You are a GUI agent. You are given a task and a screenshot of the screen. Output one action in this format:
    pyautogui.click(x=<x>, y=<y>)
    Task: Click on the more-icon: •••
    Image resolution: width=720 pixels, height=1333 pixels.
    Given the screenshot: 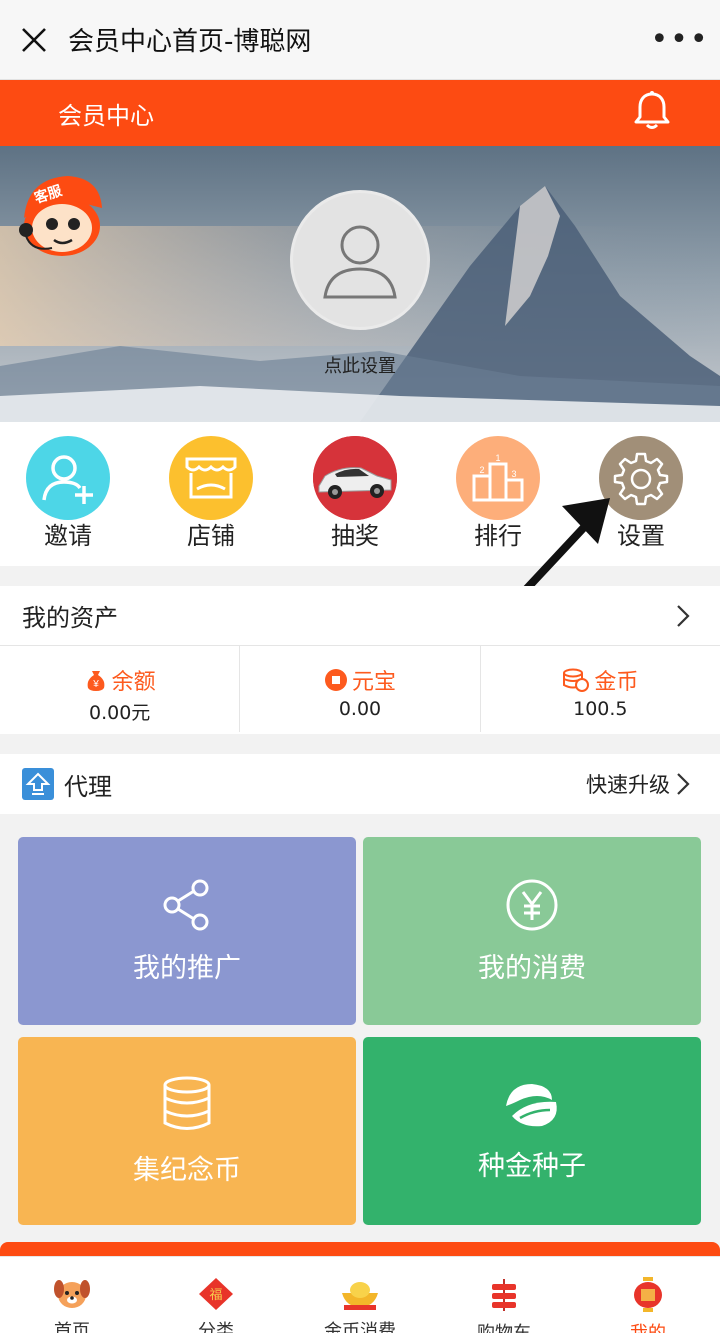 What is the action you would take?
    pyautogui.click(x=680, y=39)
    